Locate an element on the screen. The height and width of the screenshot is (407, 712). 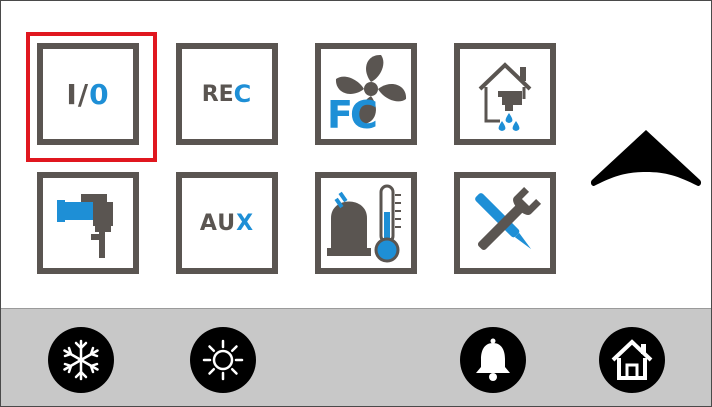
page-up-arrow-icon is located at coordinates (646, 157).